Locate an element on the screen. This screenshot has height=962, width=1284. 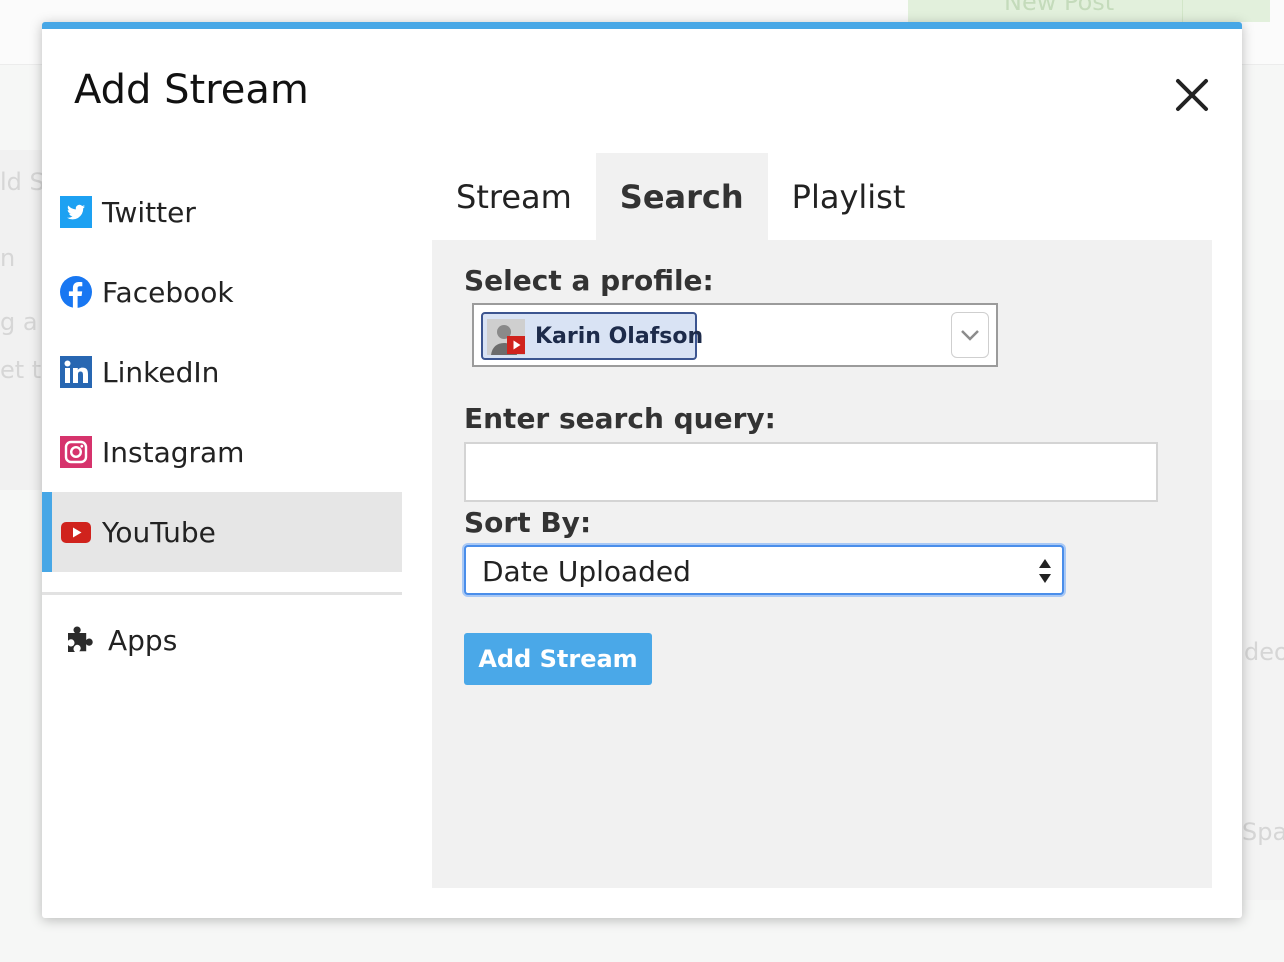
apps-label: Apps is located at coordinates (143, 640).